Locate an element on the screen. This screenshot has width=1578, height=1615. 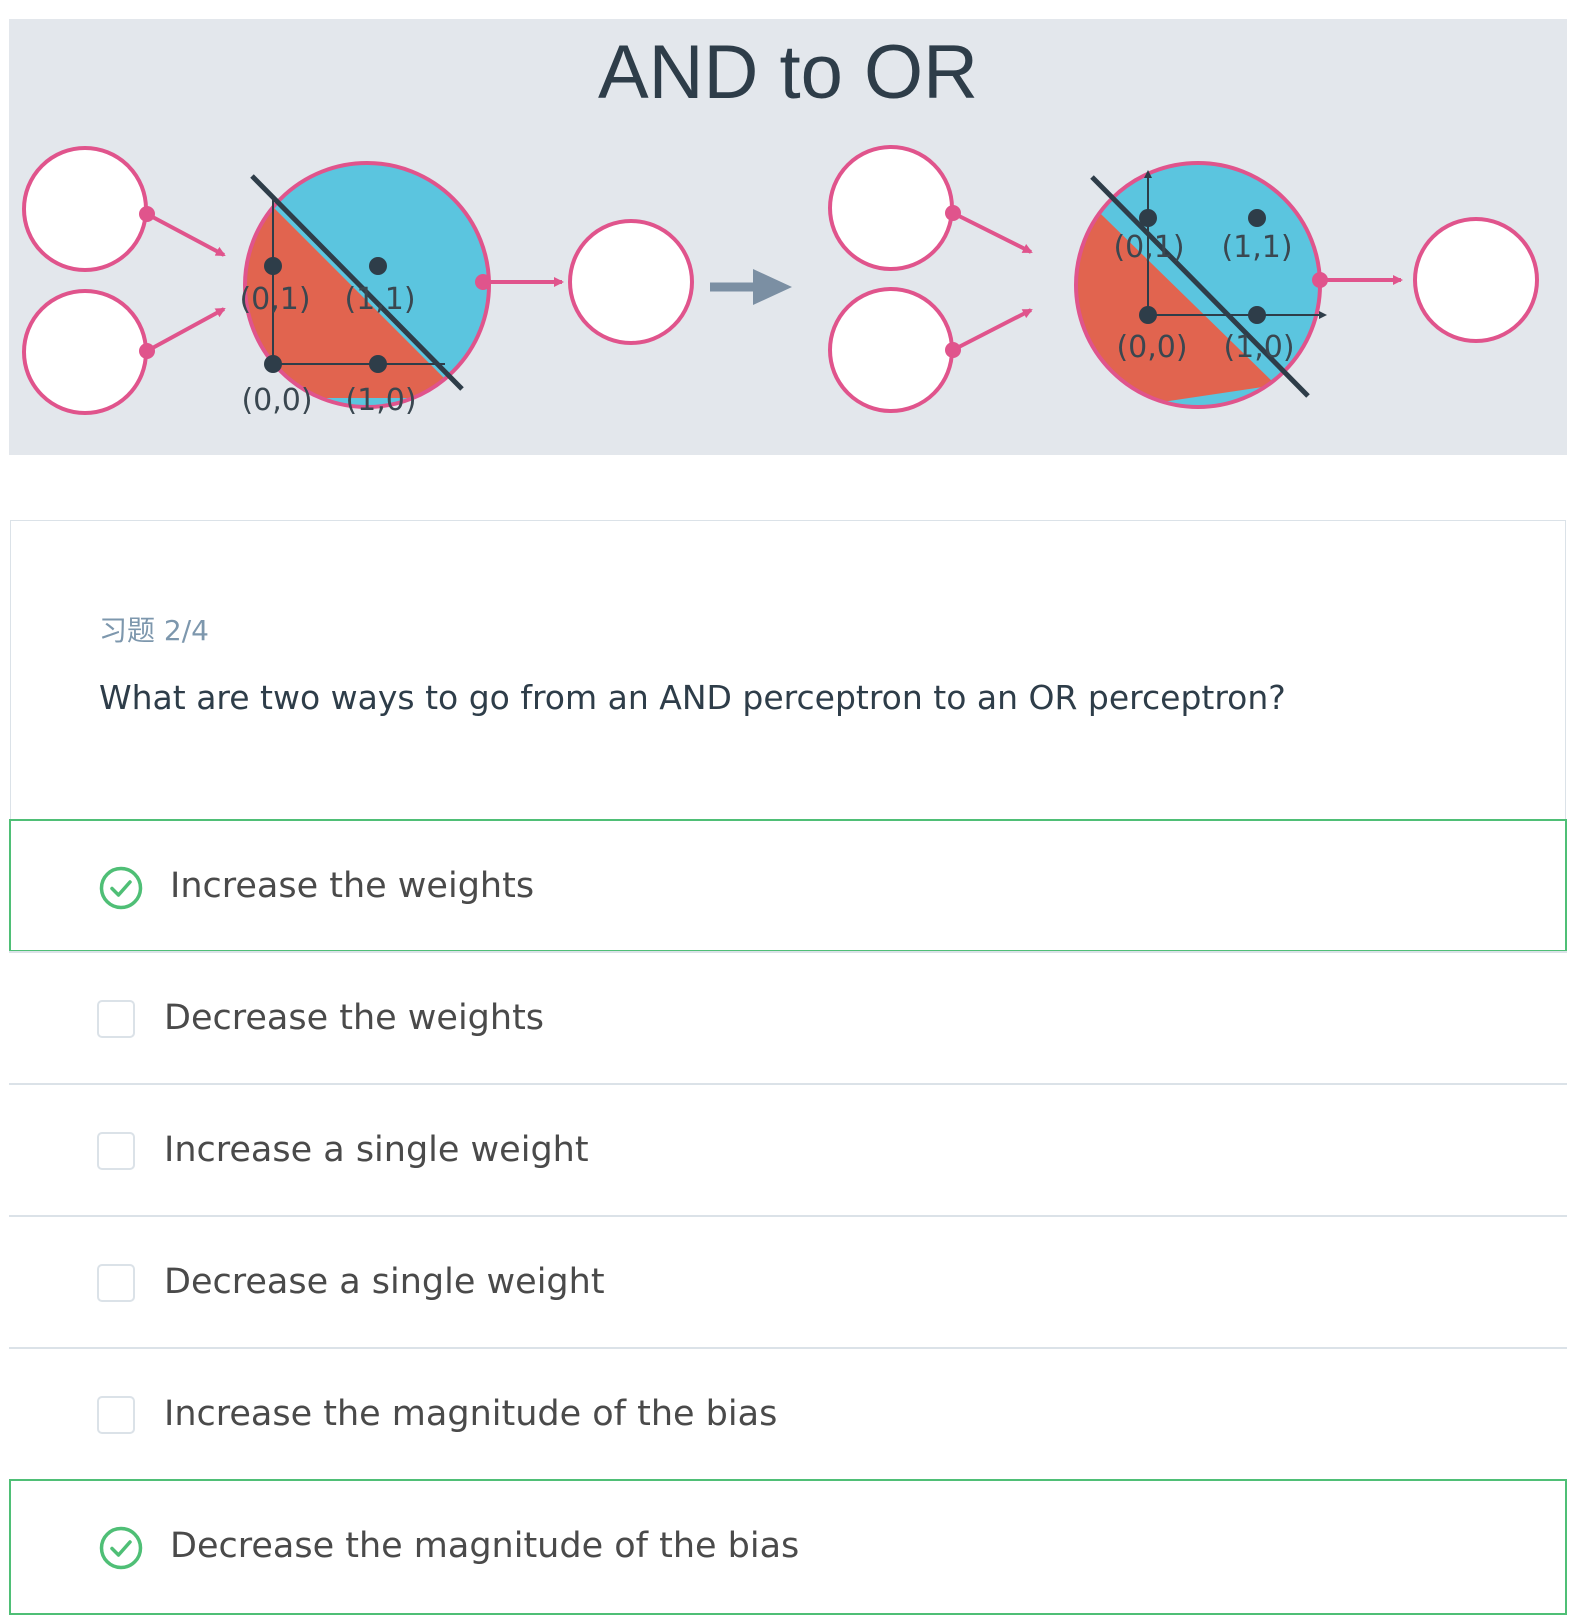
option-label: Decrease the weights is located at coordinates (354, 1018).